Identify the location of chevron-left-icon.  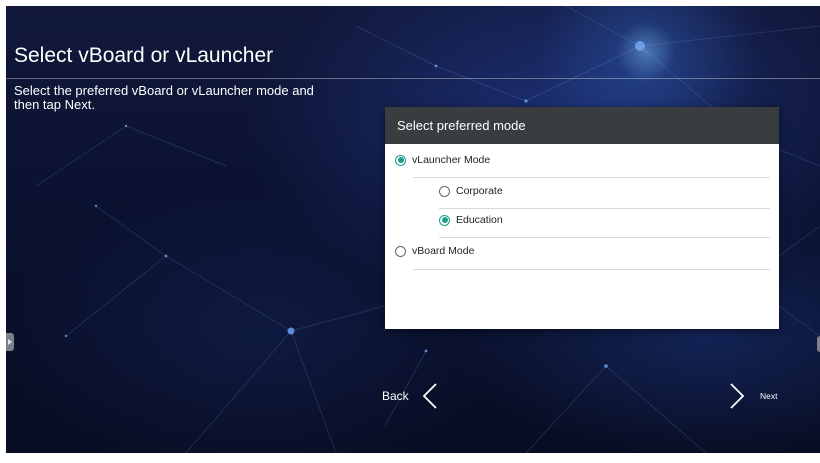
(430, 396).